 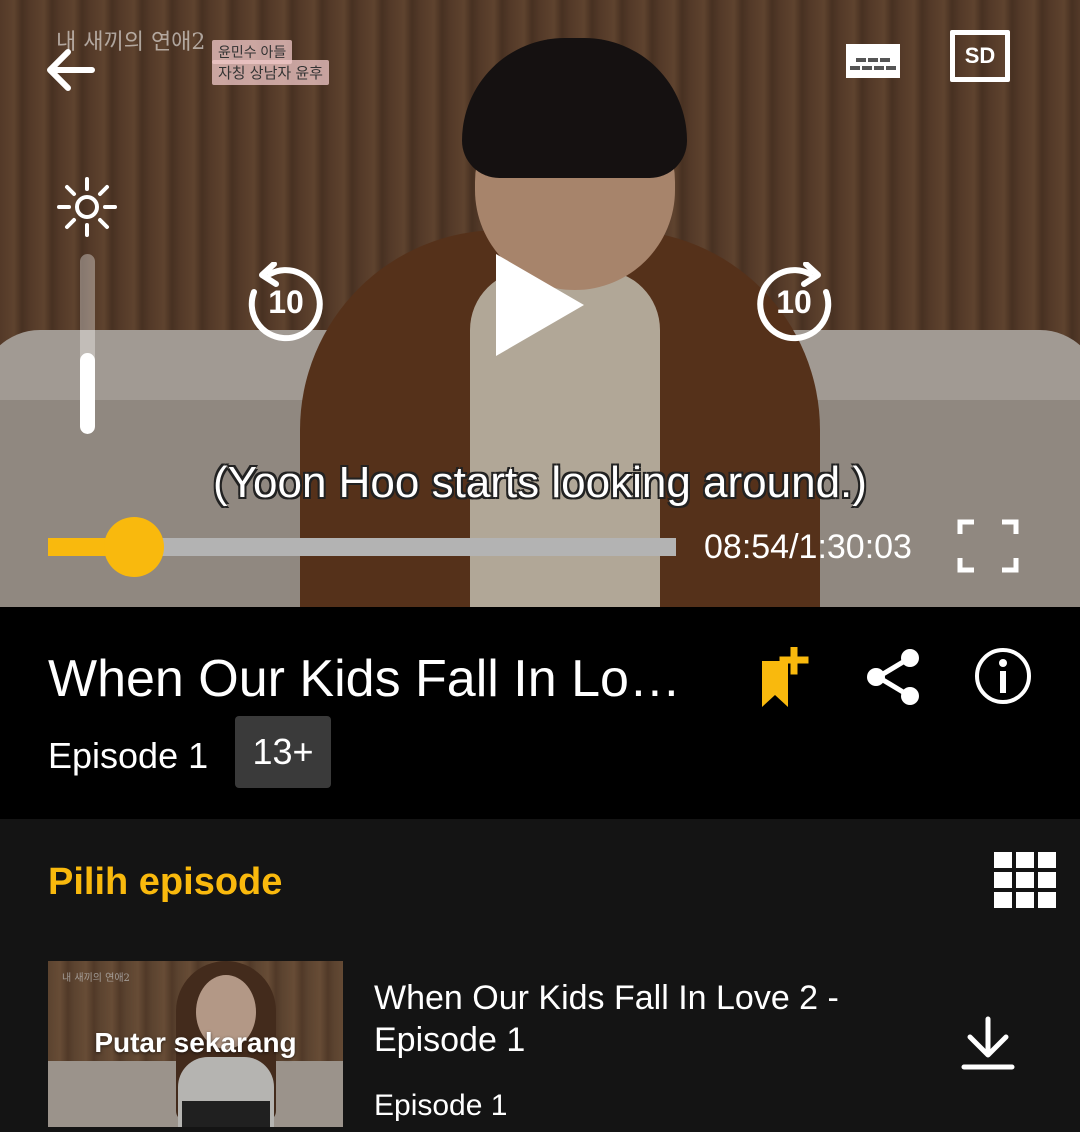 I want to click on brightness-slider, so click(x=87, y=344).